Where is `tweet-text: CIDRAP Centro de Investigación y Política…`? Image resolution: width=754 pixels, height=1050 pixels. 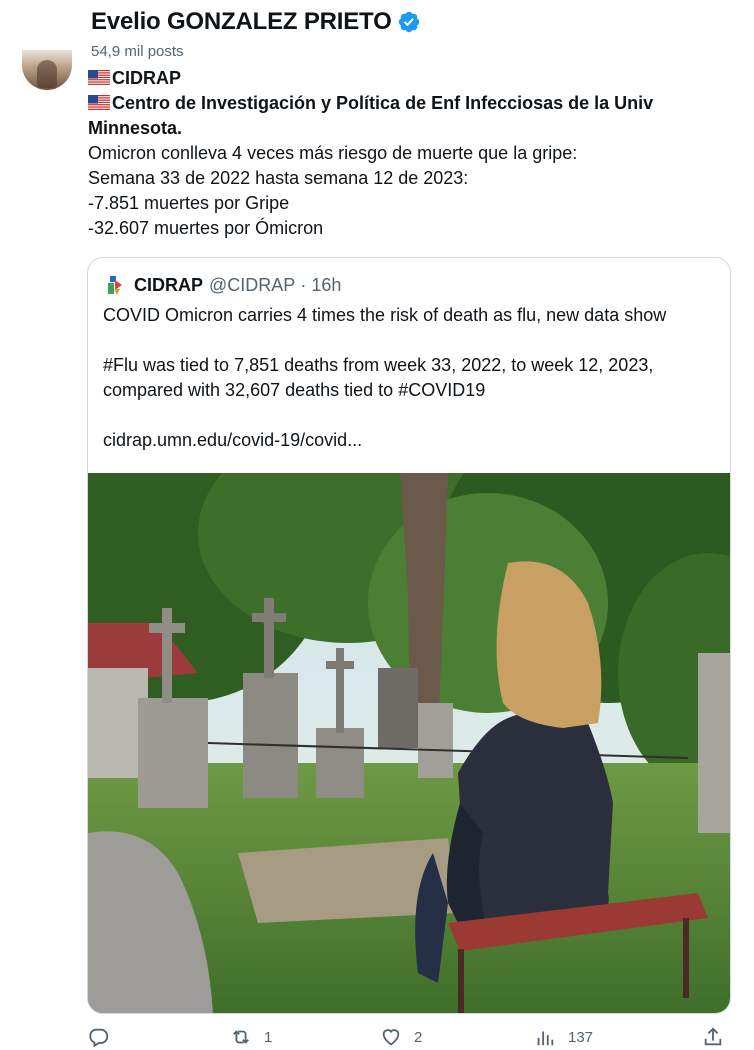
tweet-text: CIDRAP Centro de Investigación y Política… is located at coordinates (408, 153).